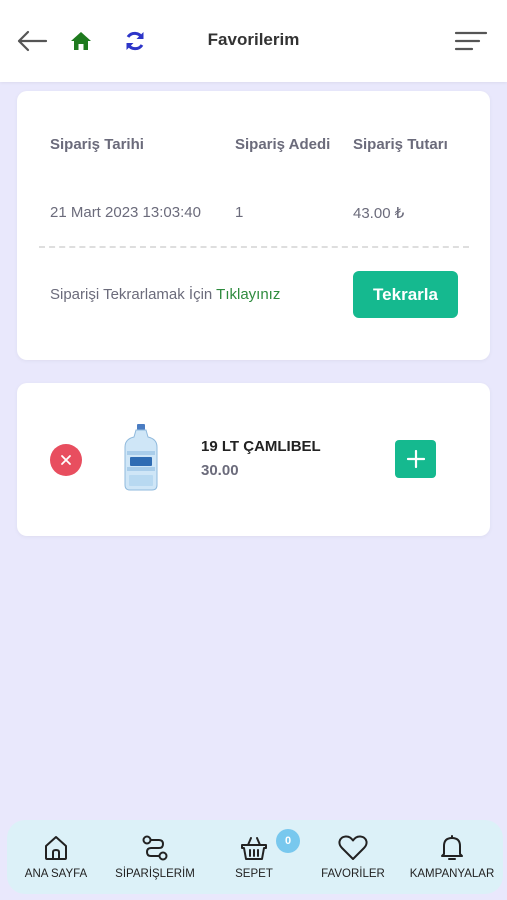  I want to click on product-price: 30.00, so click(220, 470).